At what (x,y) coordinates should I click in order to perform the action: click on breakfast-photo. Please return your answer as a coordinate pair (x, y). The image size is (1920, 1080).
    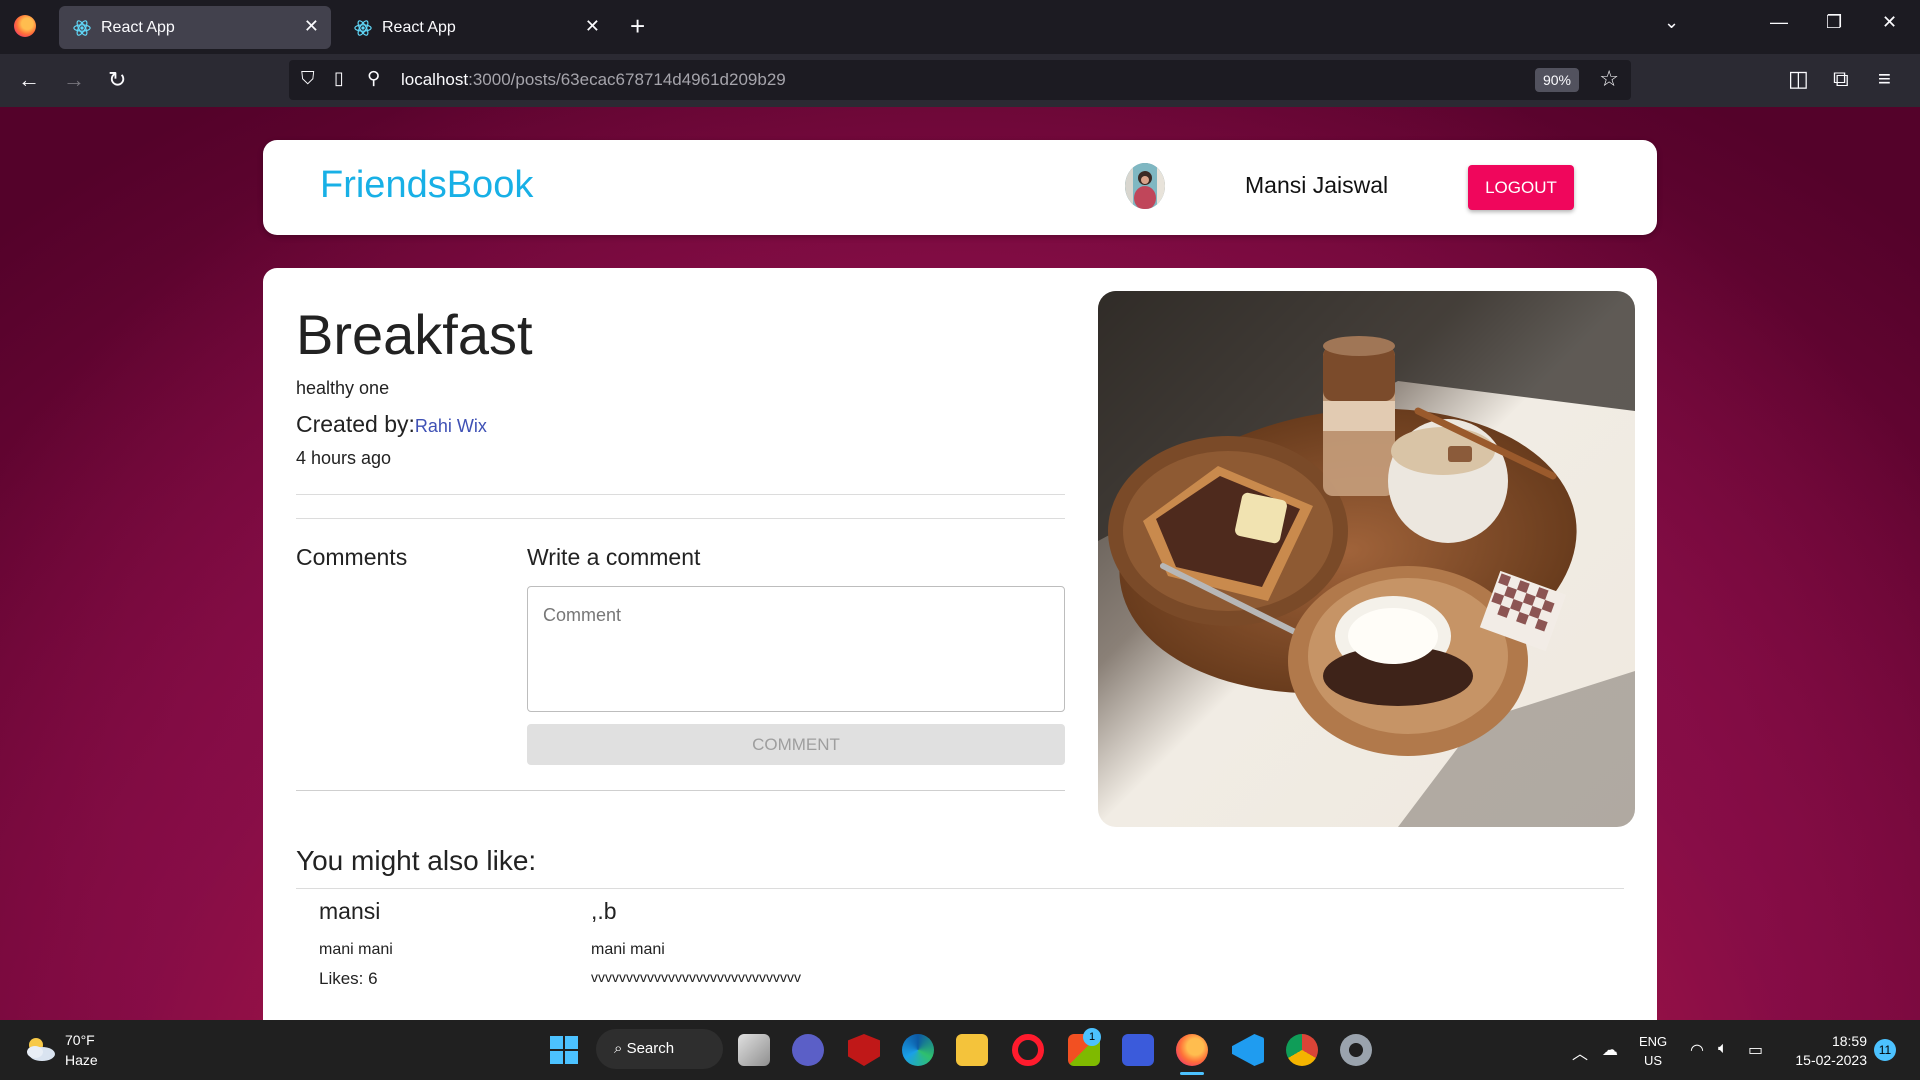
    Looking at the image, I should click on (1366, 559).